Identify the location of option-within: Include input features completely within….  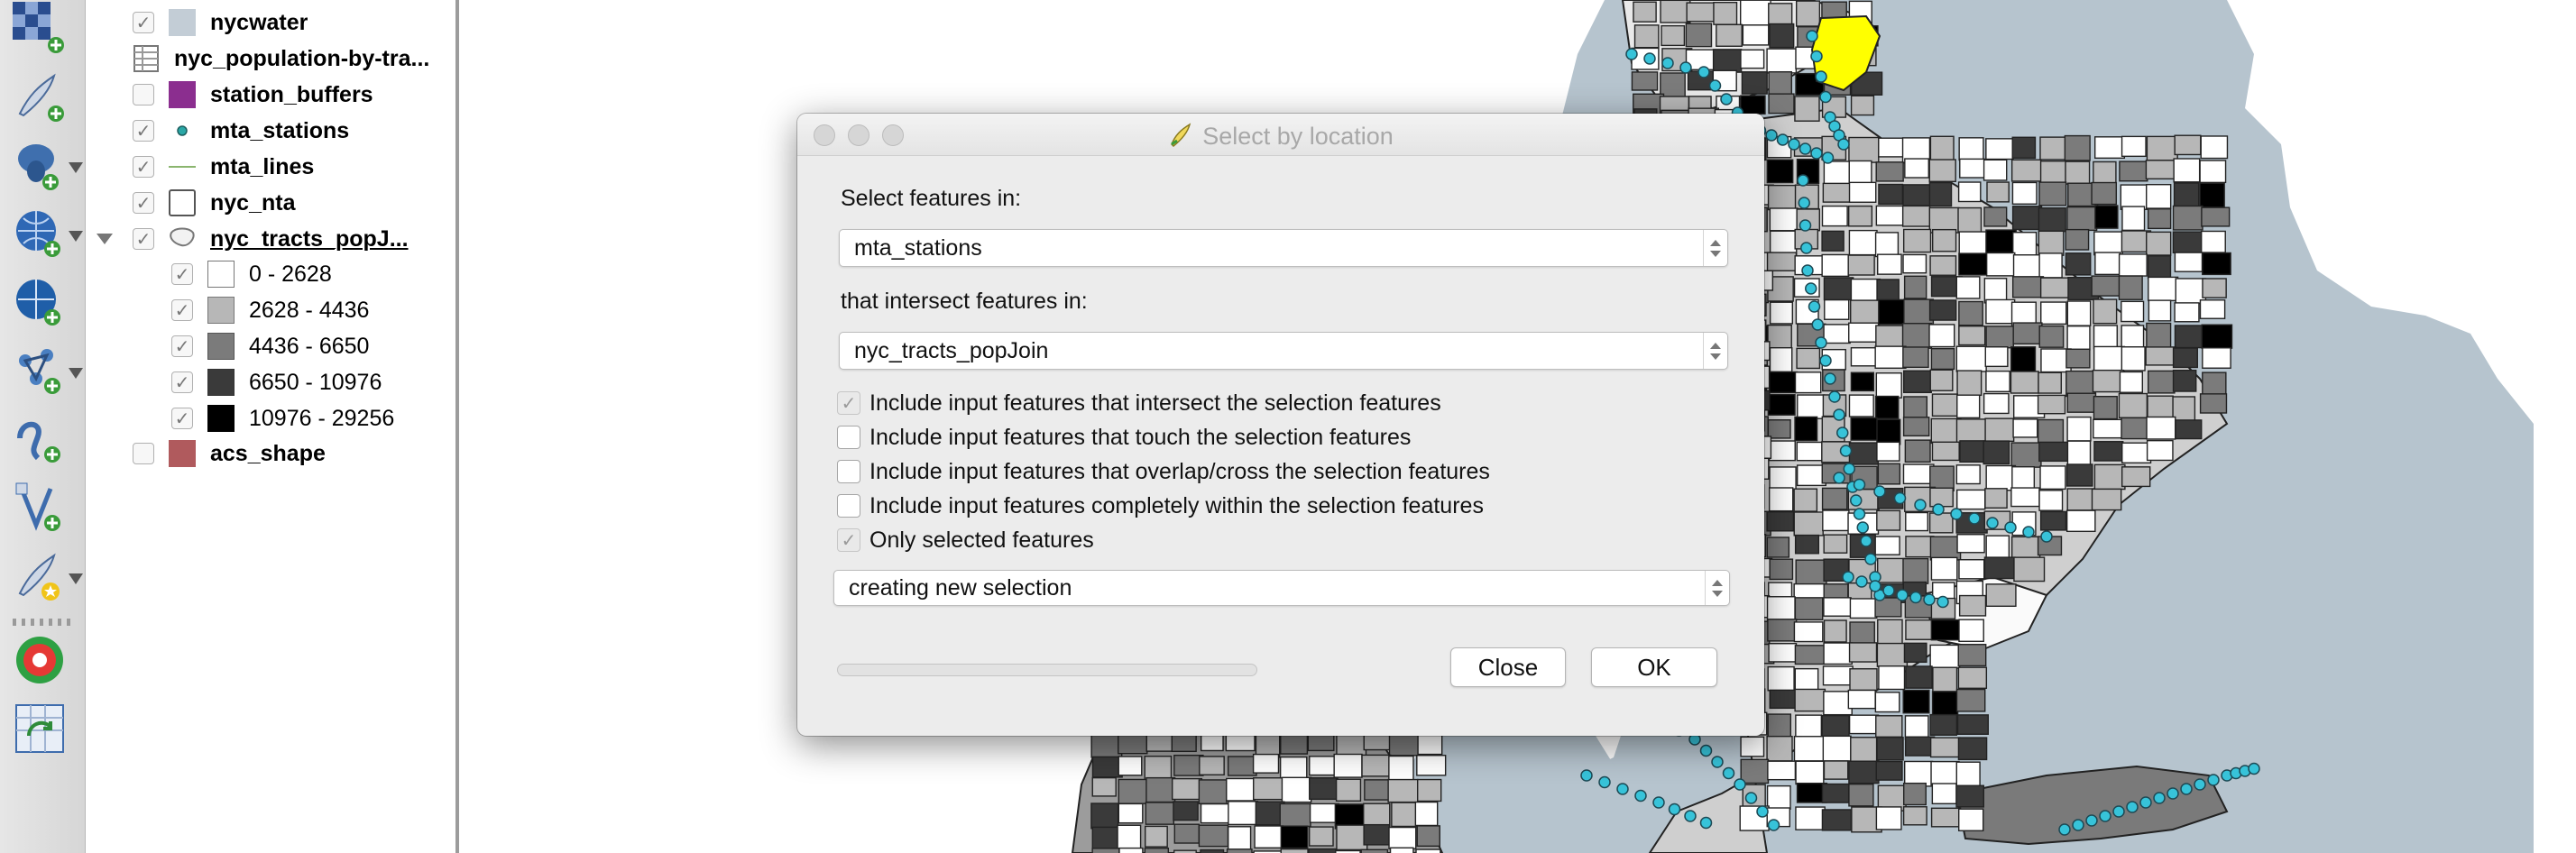
(1161, 506).